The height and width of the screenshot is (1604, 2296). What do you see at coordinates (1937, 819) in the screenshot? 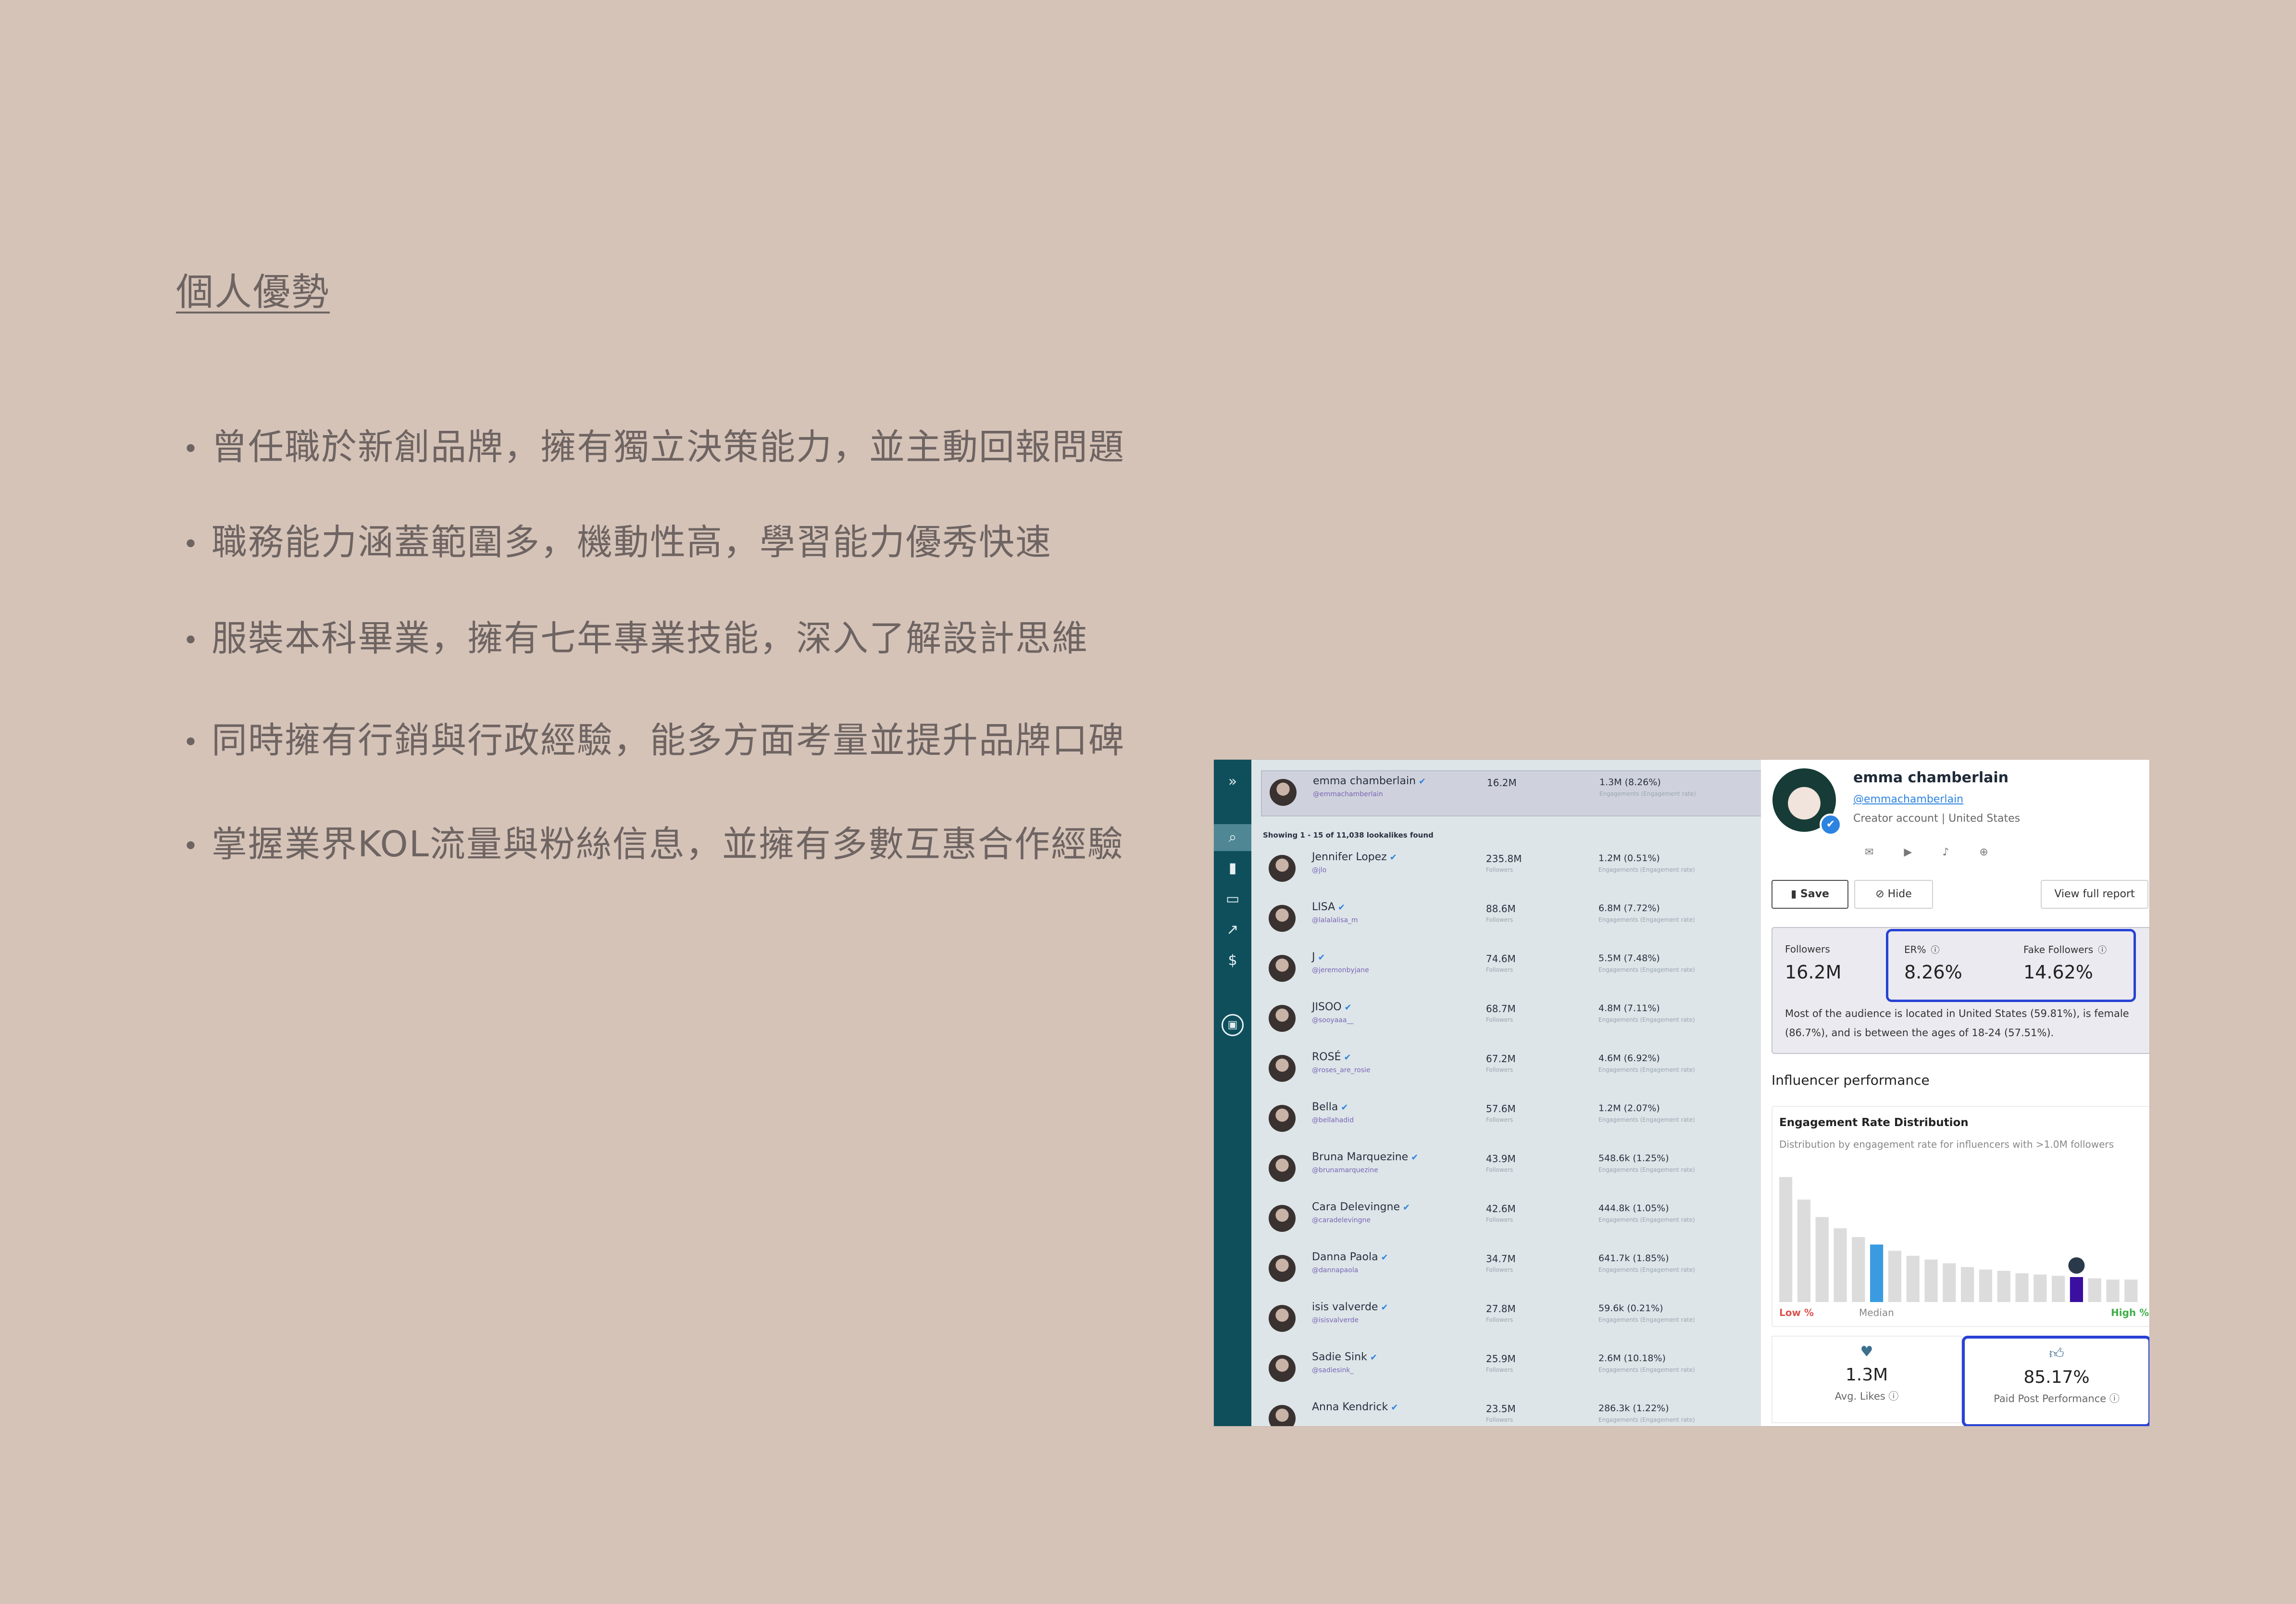
I see `profile-meta: Creator account | United States` at bounding box center [1937, 819].